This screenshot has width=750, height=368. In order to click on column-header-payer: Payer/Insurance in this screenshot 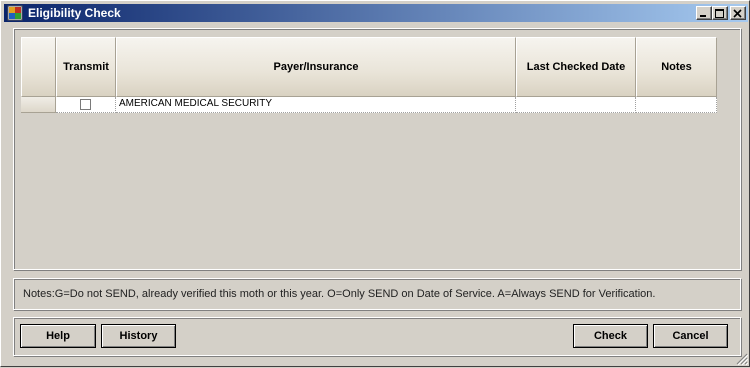, I will do `click(316, 67)`.